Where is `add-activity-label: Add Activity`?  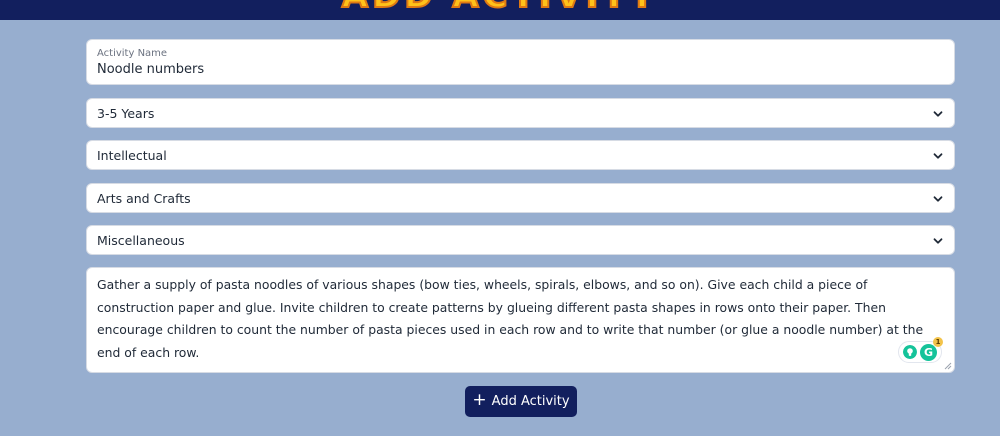 add-activity-label: Add Activity is located at coordinates (530, 401).